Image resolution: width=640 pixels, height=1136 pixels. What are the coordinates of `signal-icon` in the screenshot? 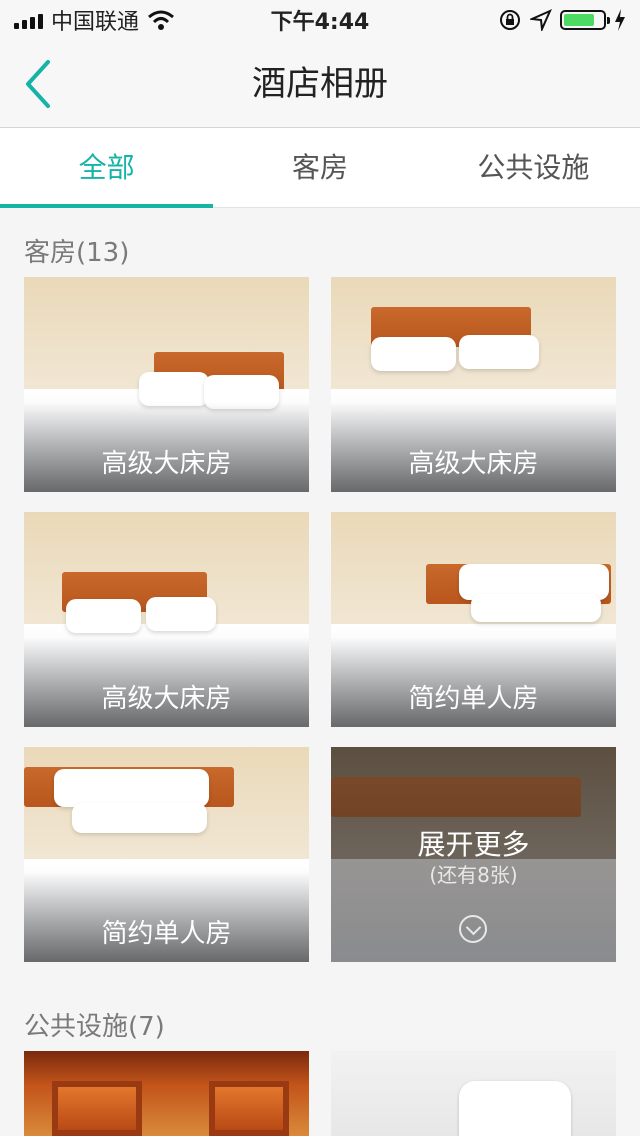 It's located at (28, 20).